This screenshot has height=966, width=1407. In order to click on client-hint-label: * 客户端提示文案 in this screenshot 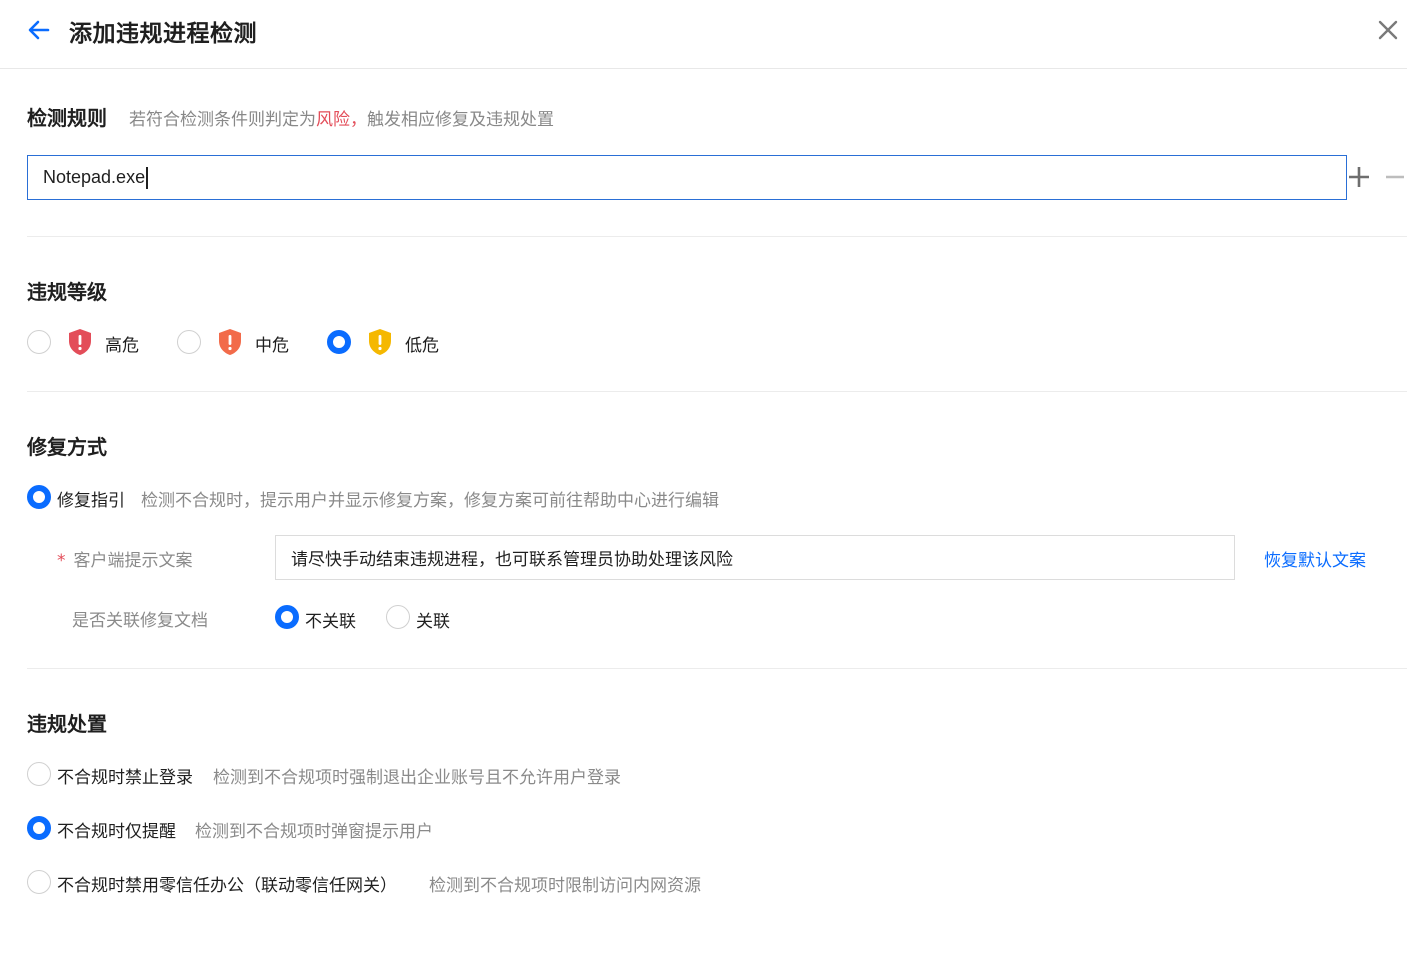, I will do `click(125, 558)`.